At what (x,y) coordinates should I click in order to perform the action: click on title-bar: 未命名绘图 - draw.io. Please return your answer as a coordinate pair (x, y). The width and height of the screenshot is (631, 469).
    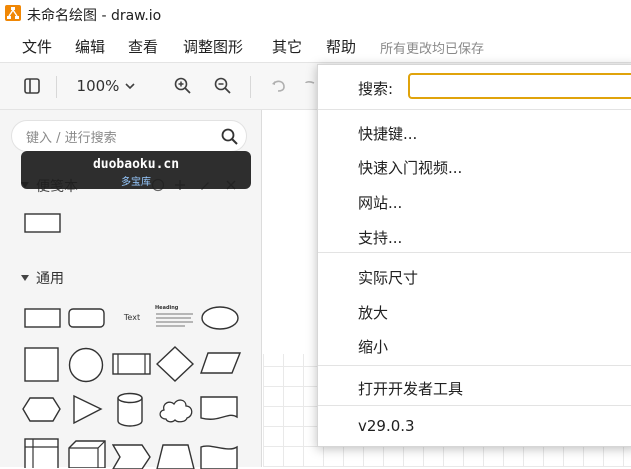
    Looking at the image, I should click on (315, 14).